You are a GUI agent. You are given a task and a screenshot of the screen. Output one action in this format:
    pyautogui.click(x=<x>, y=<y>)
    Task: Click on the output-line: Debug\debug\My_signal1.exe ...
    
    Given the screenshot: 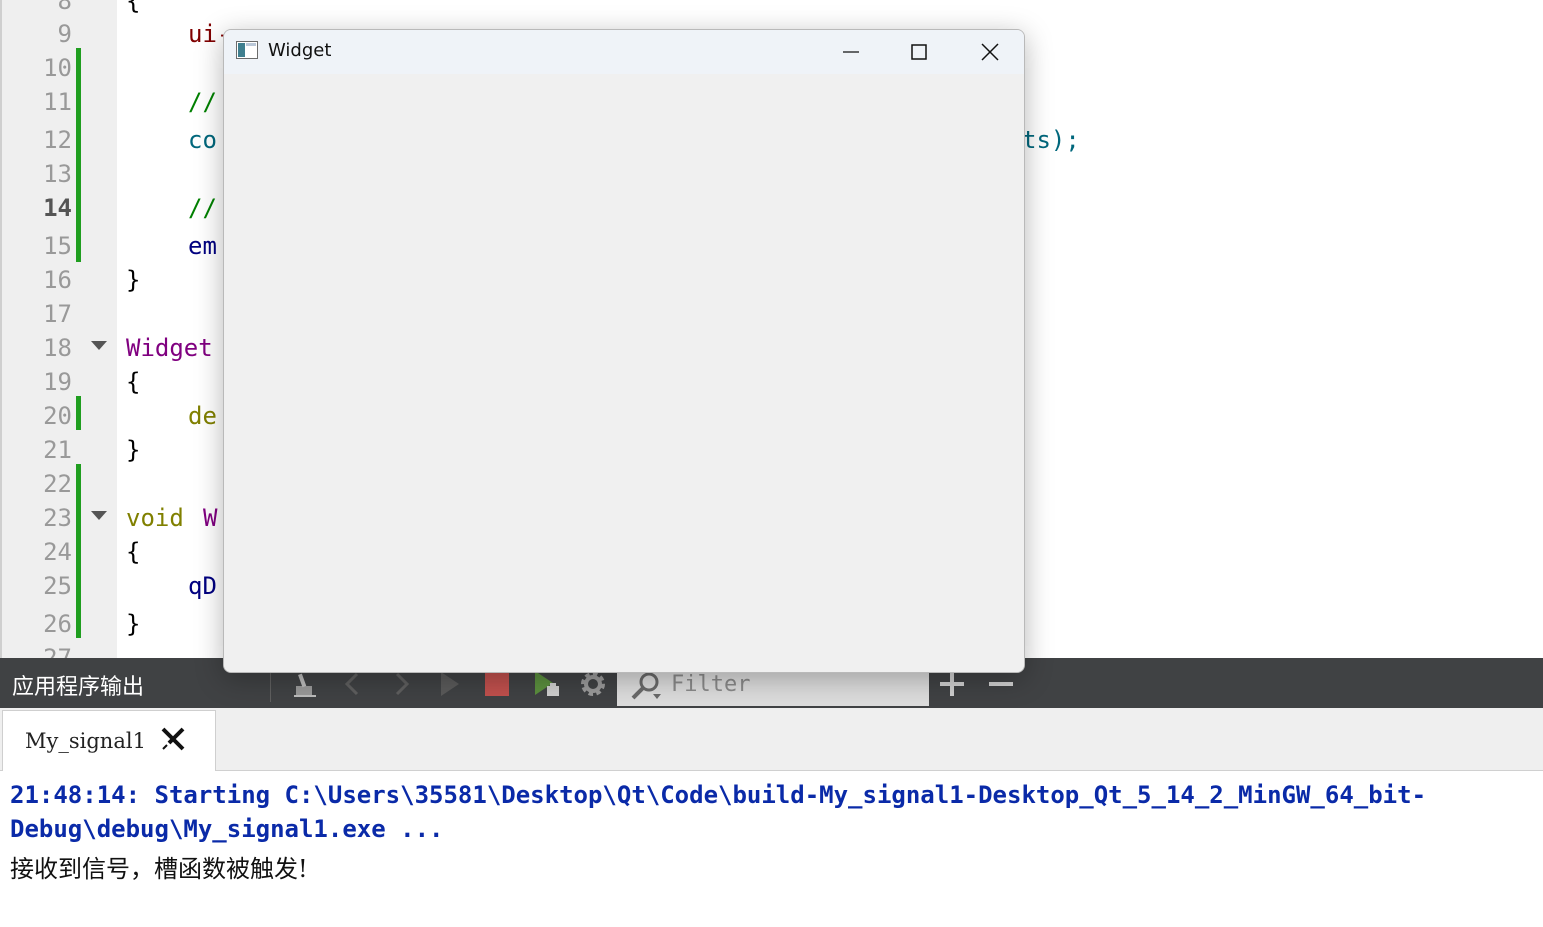 What is the action you would take?
    pyautogui.click(x=227, y=829)
    